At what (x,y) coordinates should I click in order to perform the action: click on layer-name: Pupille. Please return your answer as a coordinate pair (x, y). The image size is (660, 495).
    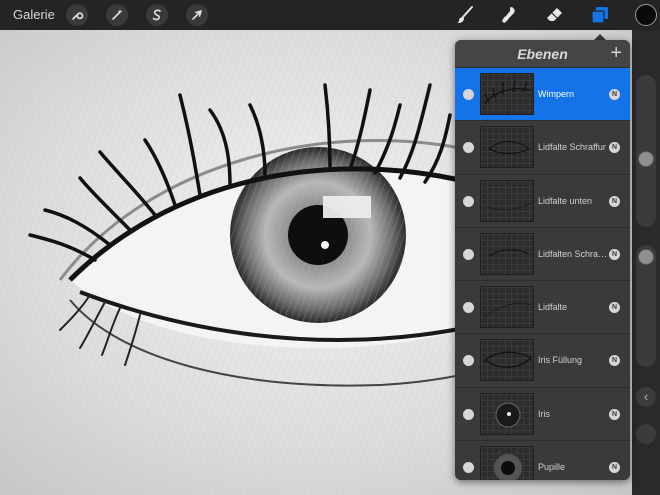
    Looking at the image, I should click on (552, 467).